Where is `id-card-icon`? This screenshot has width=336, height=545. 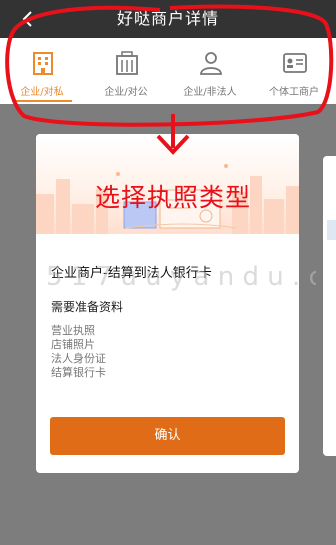
id-card-icon is located at coordinates (295, 63).